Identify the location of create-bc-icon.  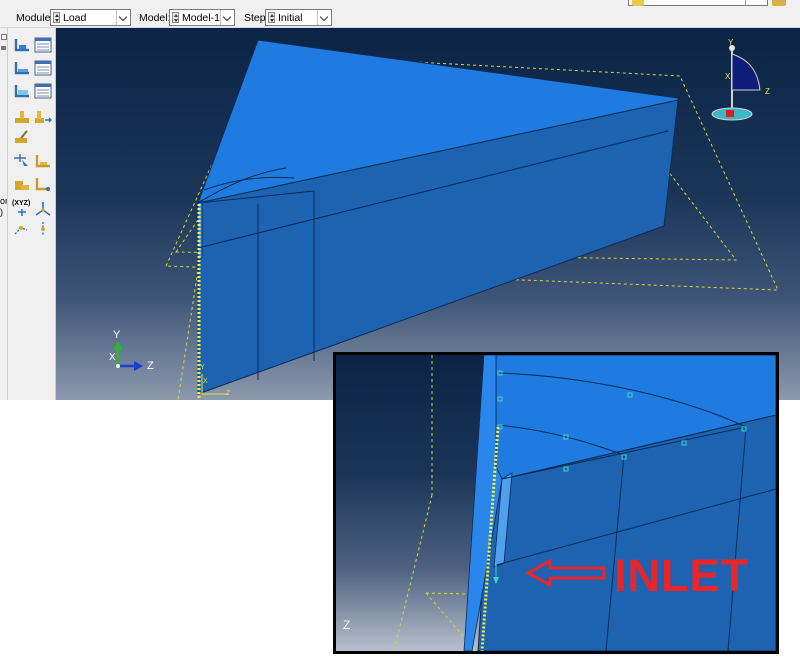
(22, 68).